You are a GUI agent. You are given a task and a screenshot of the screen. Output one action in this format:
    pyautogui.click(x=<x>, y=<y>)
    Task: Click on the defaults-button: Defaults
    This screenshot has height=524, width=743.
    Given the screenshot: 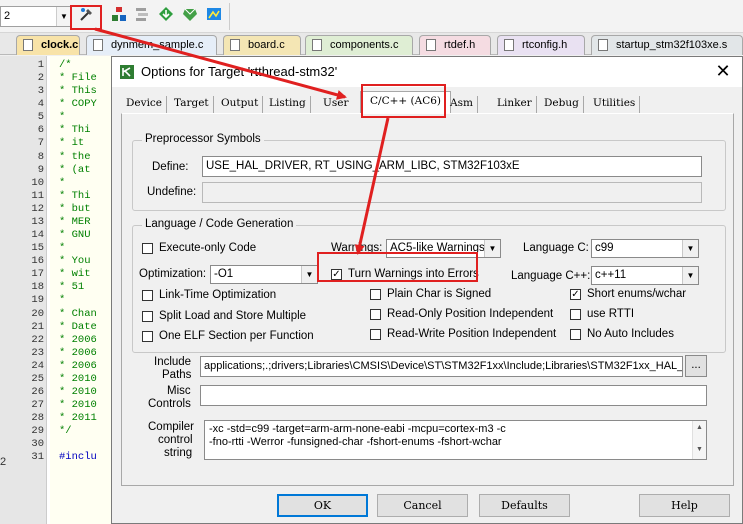 What is the action you would take?
    pyautogui.click(x=524, y=505)
    